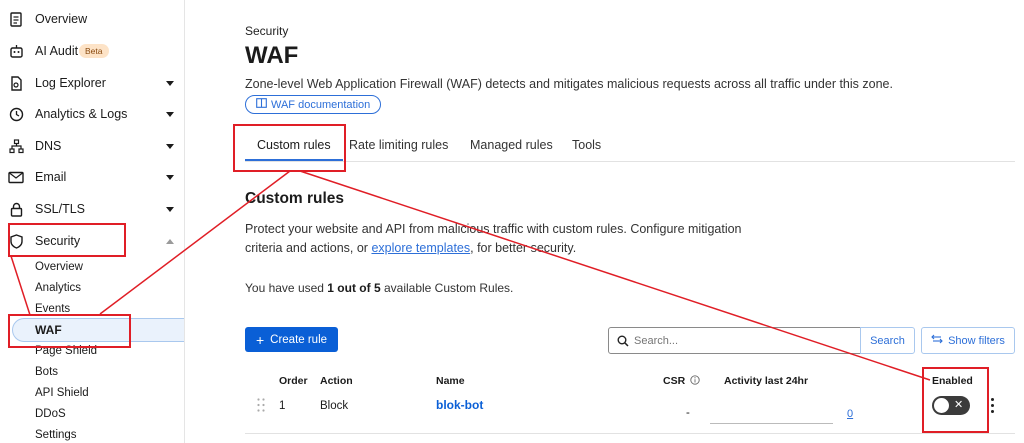 The image size is (1024, 443). I want to click on rule-name-link: blok-bot, so click(459, 405).